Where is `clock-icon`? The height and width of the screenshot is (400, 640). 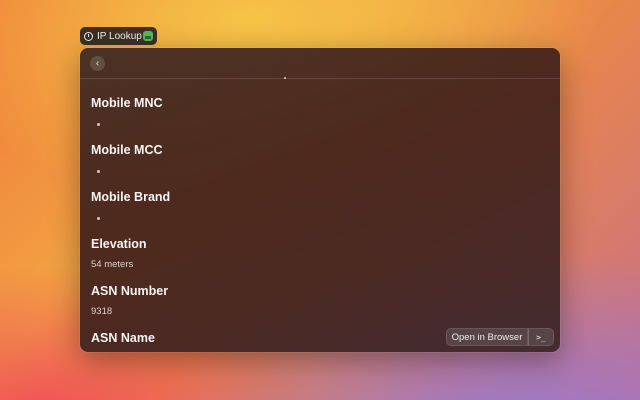 clock-icon is located at coordinates (88, 36).